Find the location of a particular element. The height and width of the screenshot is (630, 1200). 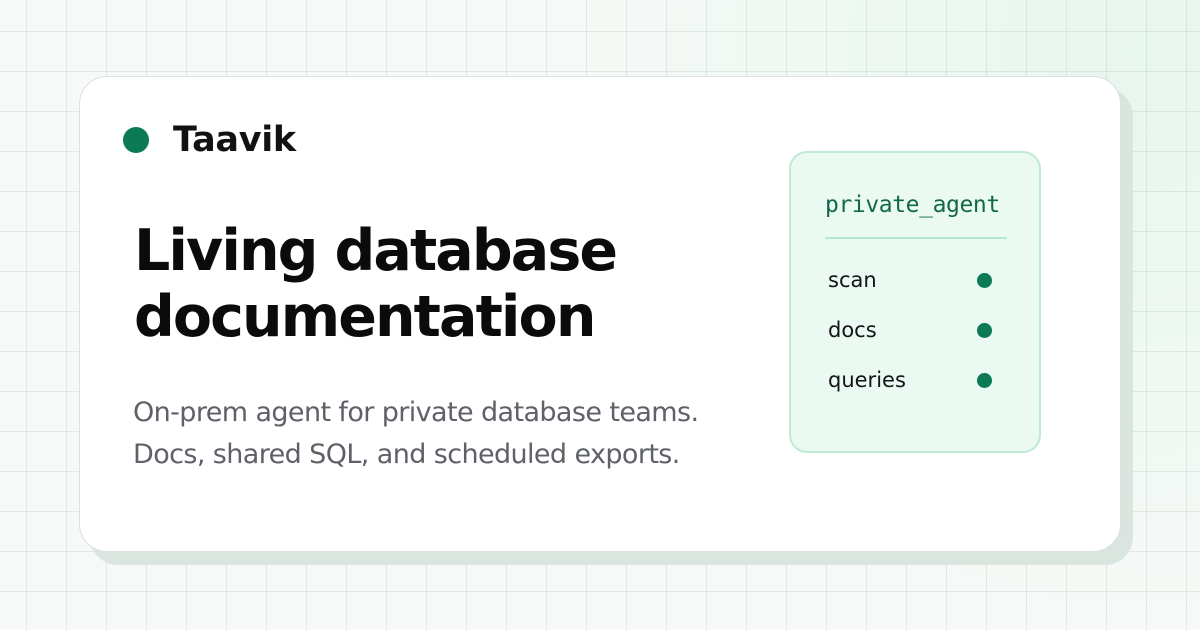

agent-item-label: scan is located at coordinates (852, 280).